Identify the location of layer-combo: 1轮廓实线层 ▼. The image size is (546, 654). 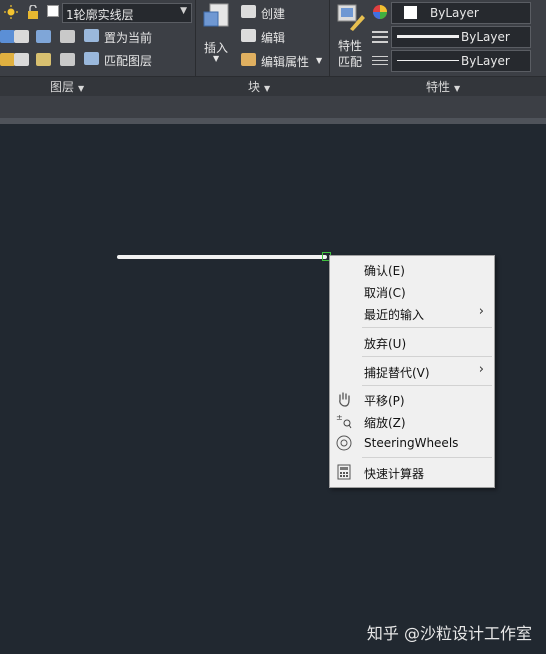
(127, 13).